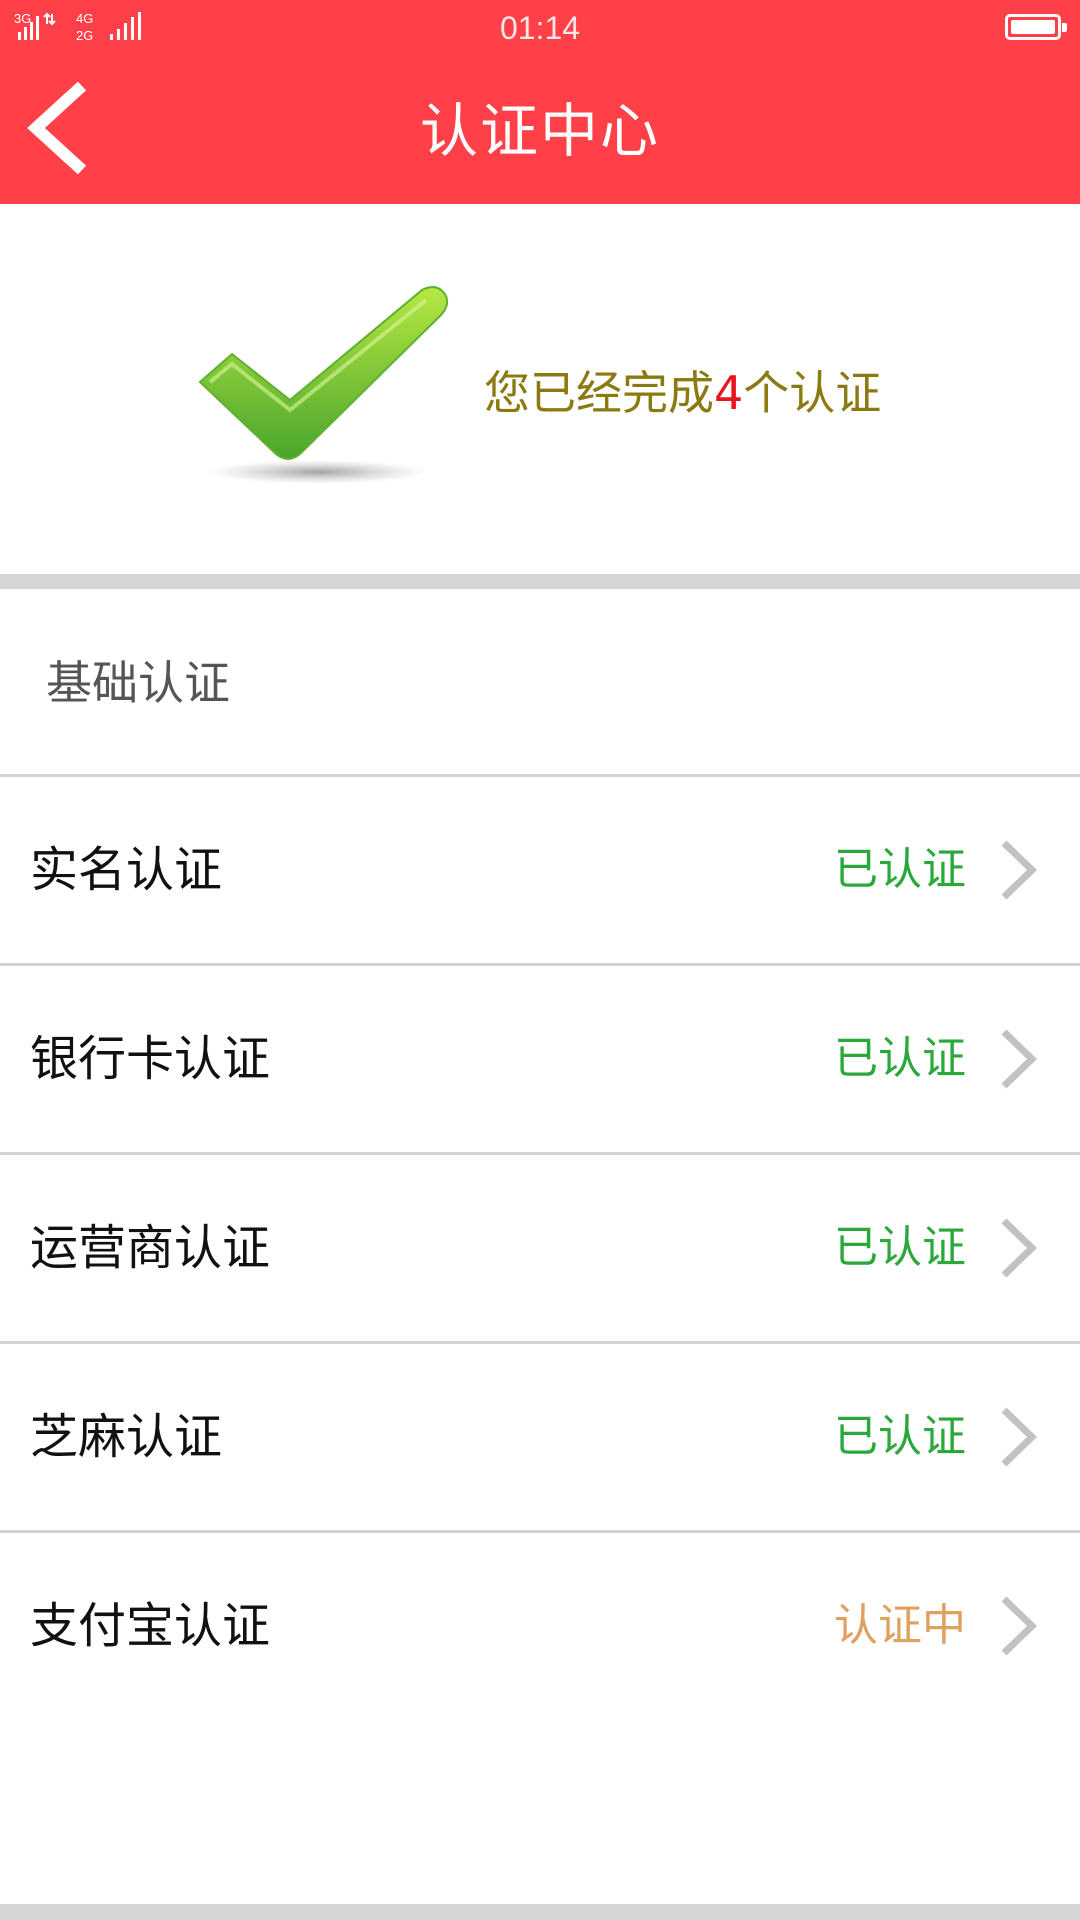 The height and width of the screenshot is (1920, 1080). I want to click on list-item: 运营商认证 已认证, so click(540, 1248).